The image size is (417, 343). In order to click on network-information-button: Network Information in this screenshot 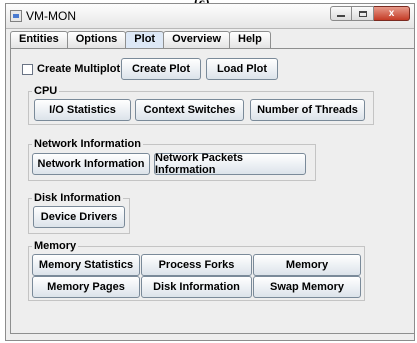, I will do `click(91, 164)`.